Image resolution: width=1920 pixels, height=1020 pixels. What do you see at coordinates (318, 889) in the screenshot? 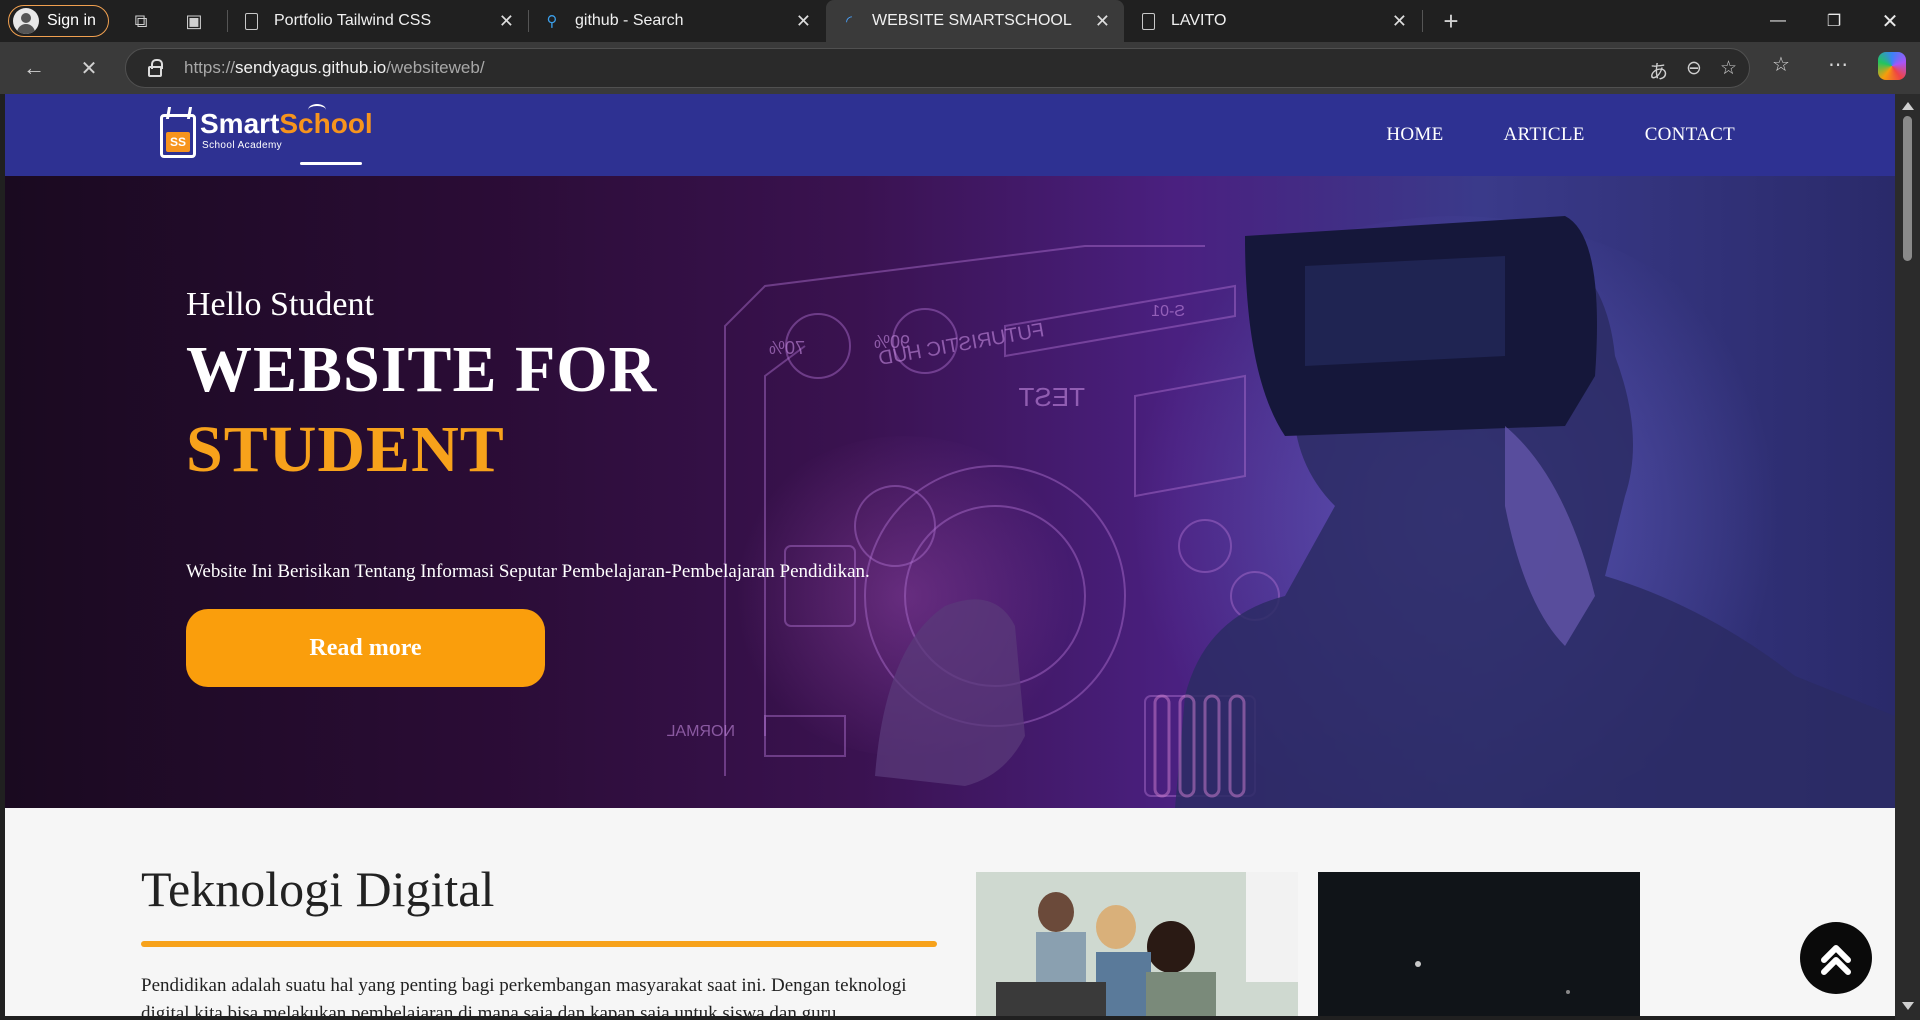
I see `section-title: Teknologi Digital` at bounding box center [318, 889].